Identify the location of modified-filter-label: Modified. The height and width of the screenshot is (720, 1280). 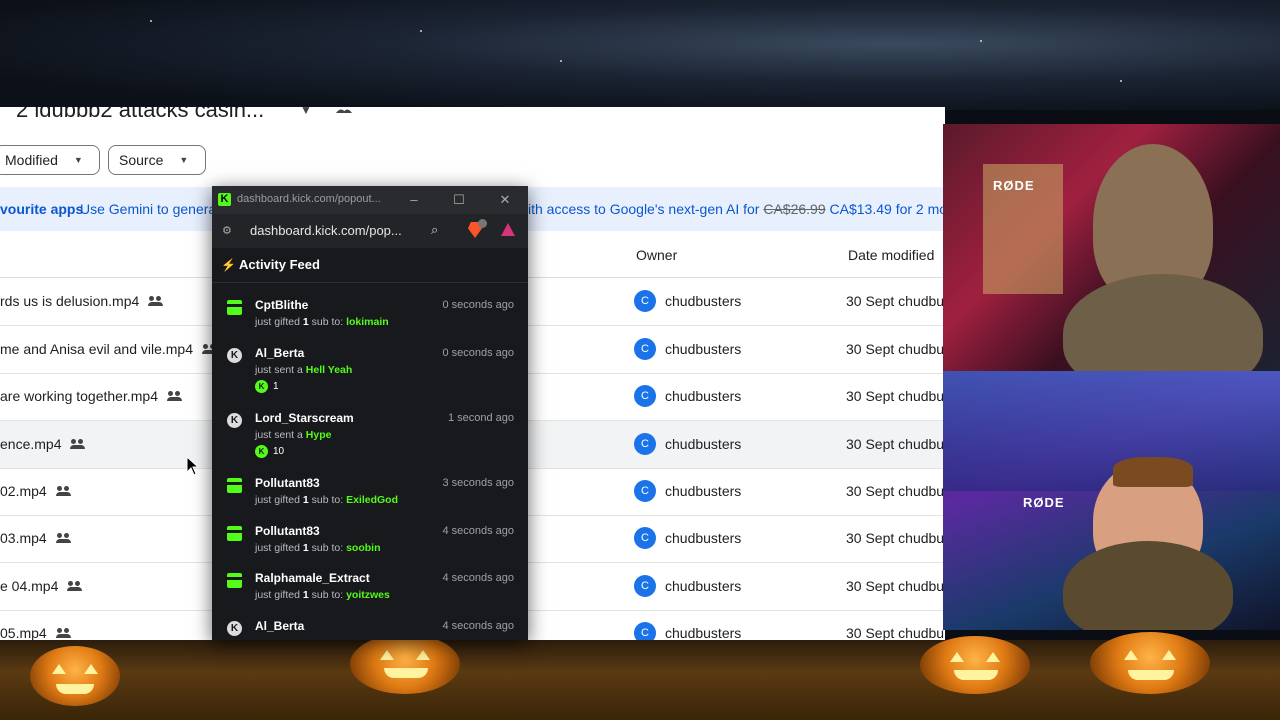
(31, 160).